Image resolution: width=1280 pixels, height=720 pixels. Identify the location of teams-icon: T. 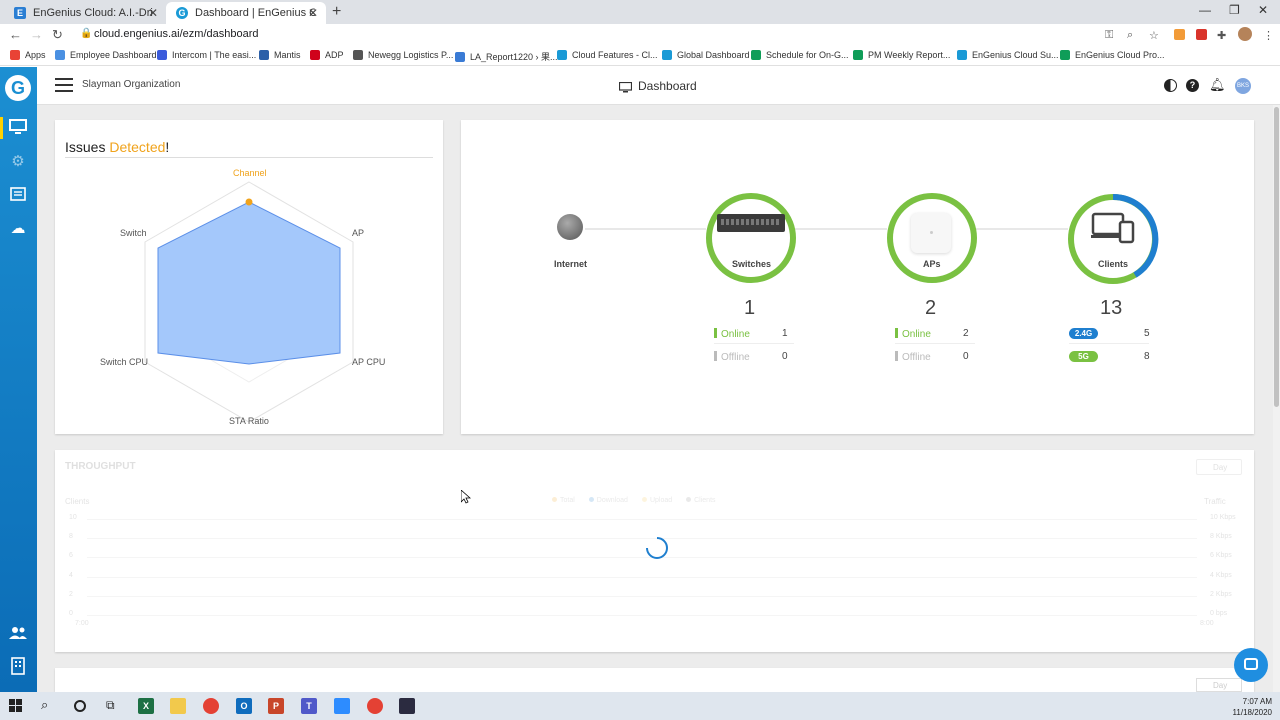
(309, 706).